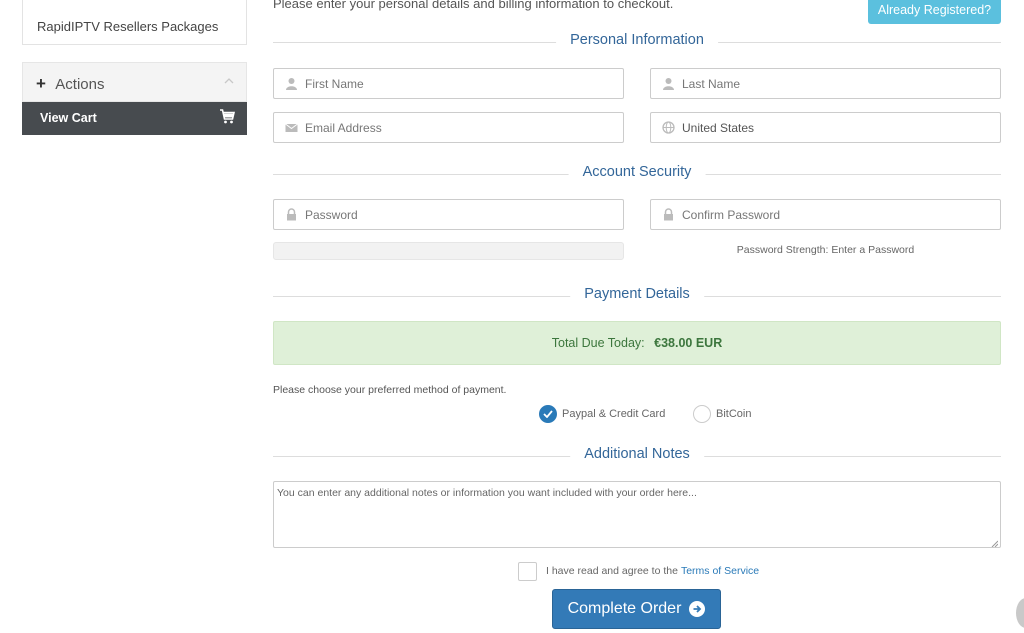  I want to click on payment-option-bitcoin: BitCoin, so click(722, 414).